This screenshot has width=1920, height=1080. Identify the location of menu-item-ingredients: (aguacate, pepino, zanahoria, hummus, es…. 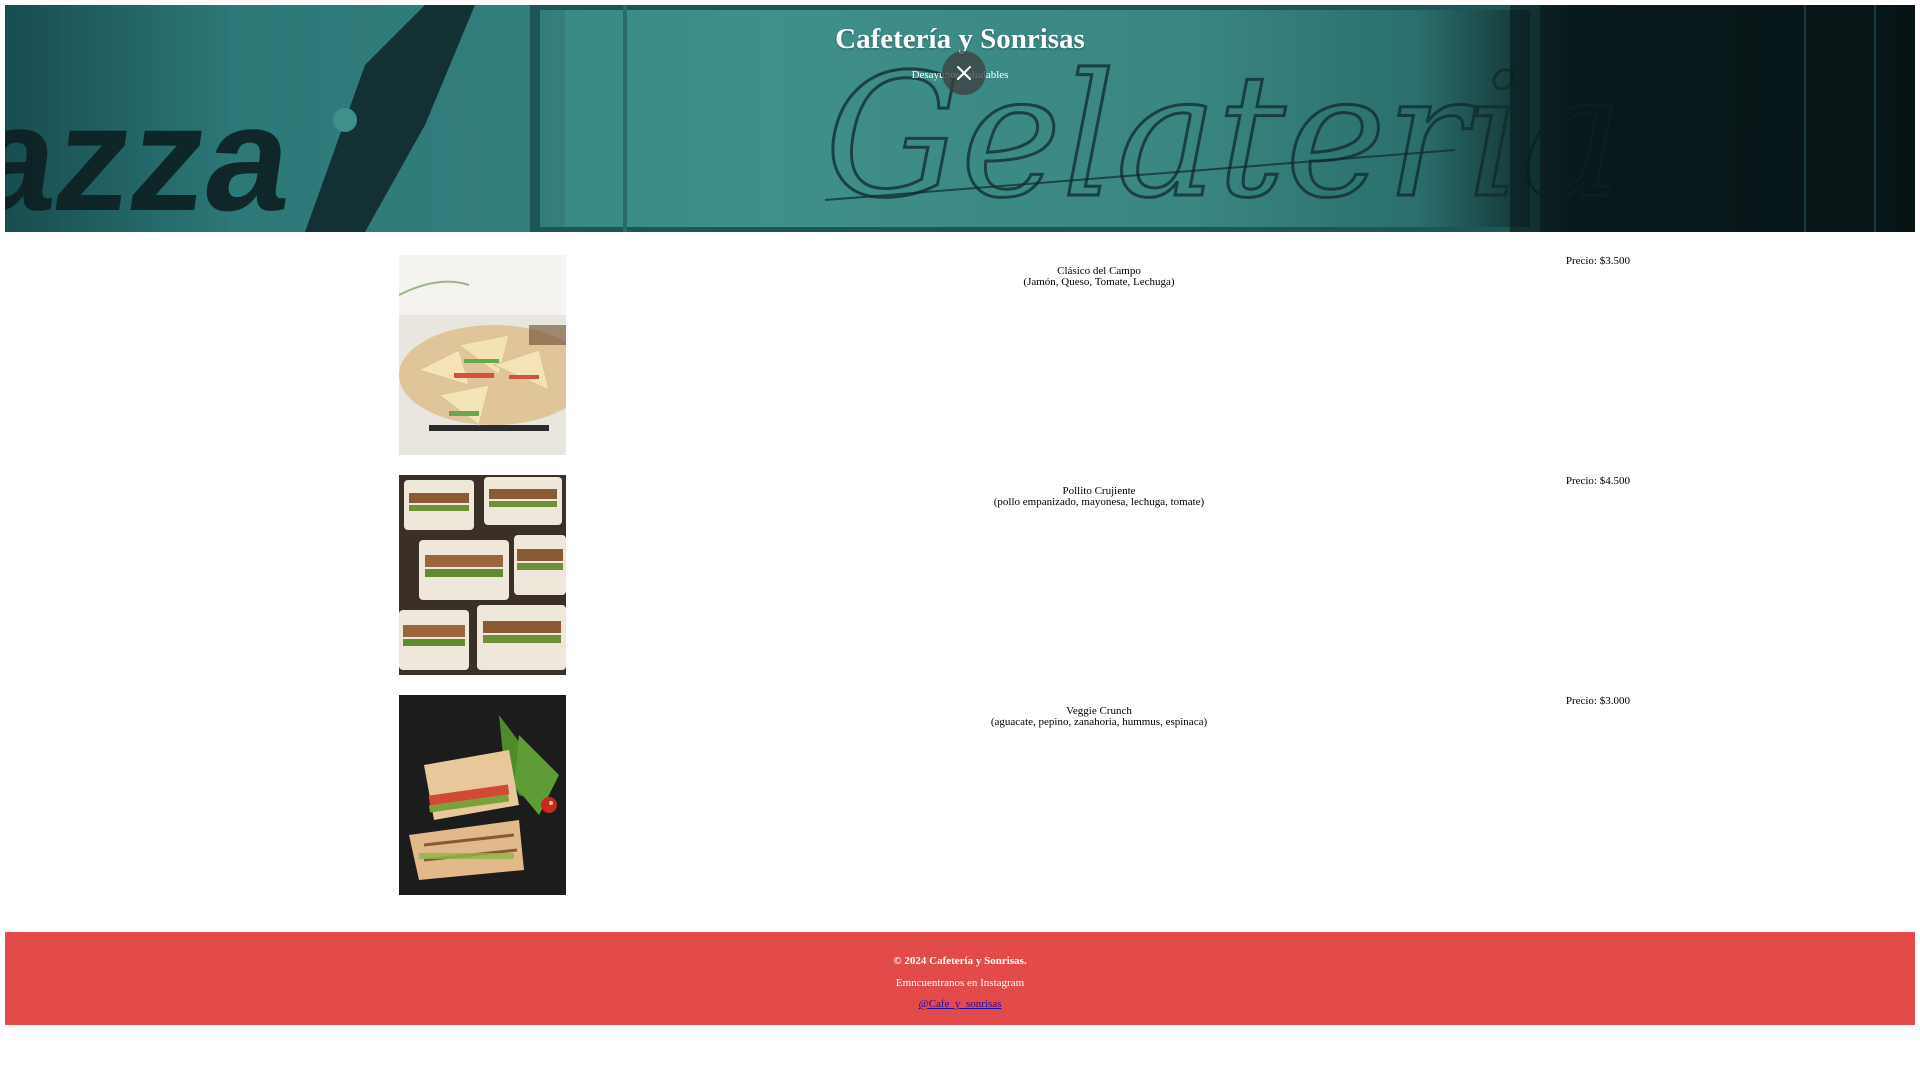
(1099, 722).